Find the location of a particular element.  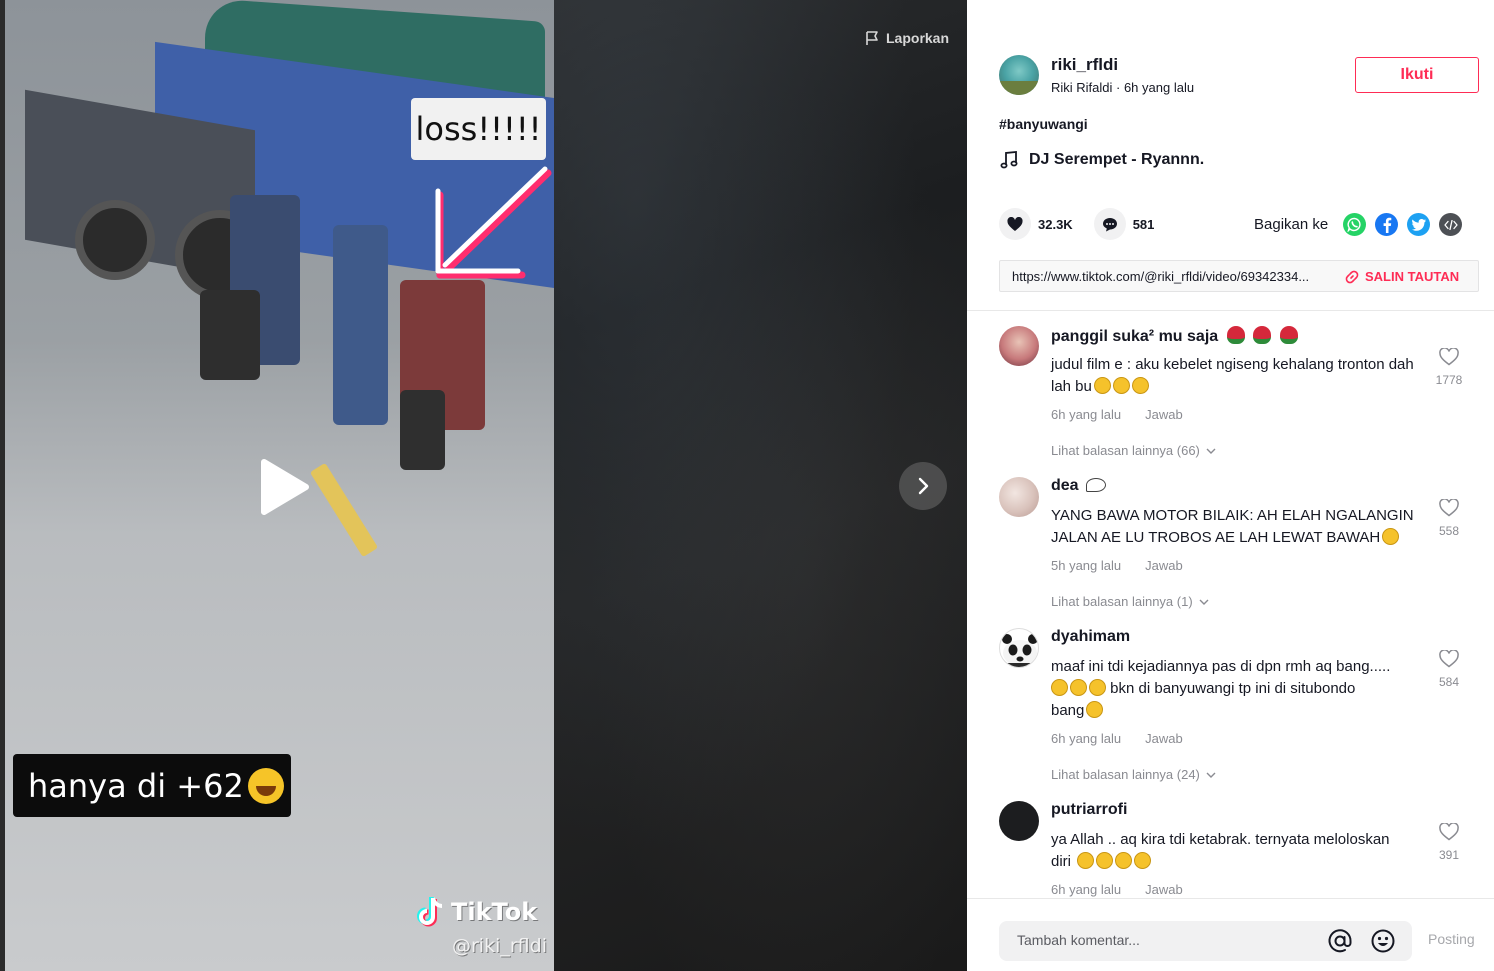

comment-like-button: 584 is located at coordinates (1449, 669).